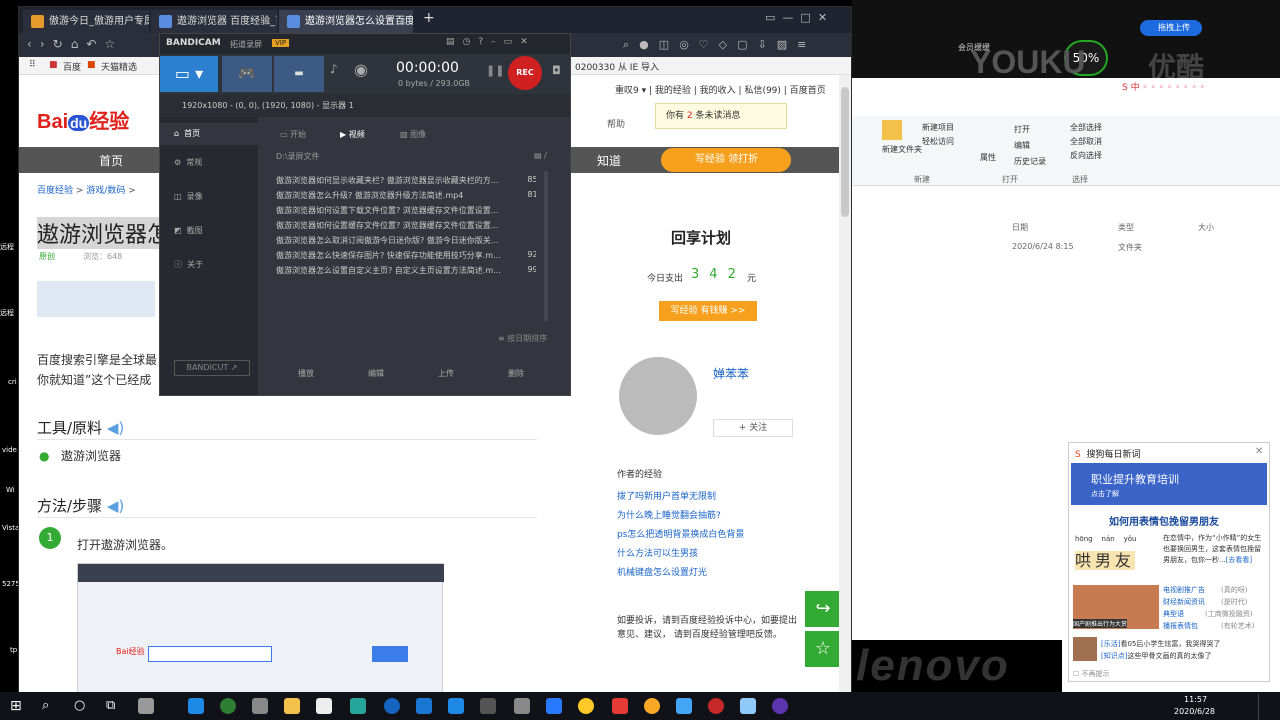 Image resolution: width=1280 pixels, height=720 pixels. Describe the element at coordinates (718, 91) in the screenshot. I see `my-income-link: 我的收入` at that location.